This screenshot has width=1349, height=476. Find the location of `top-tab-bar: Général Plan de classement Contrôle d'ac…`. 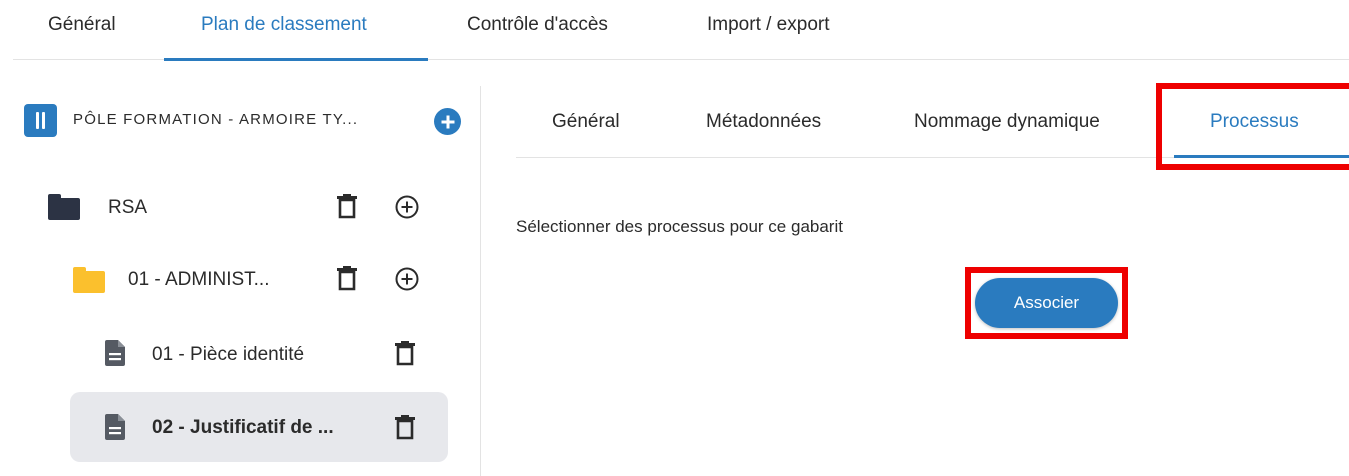

top-tab-bar: Général Plan de classement Contrôle d'ac… is located at coordinates (674, 30).